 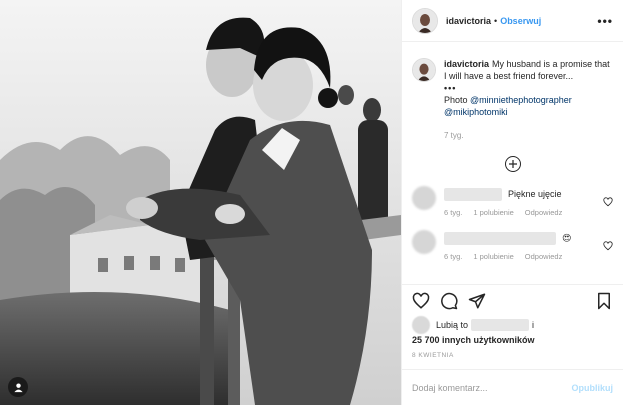 I want to click on add-comment-bar: Opublikuj, so click(x=512, y=387).